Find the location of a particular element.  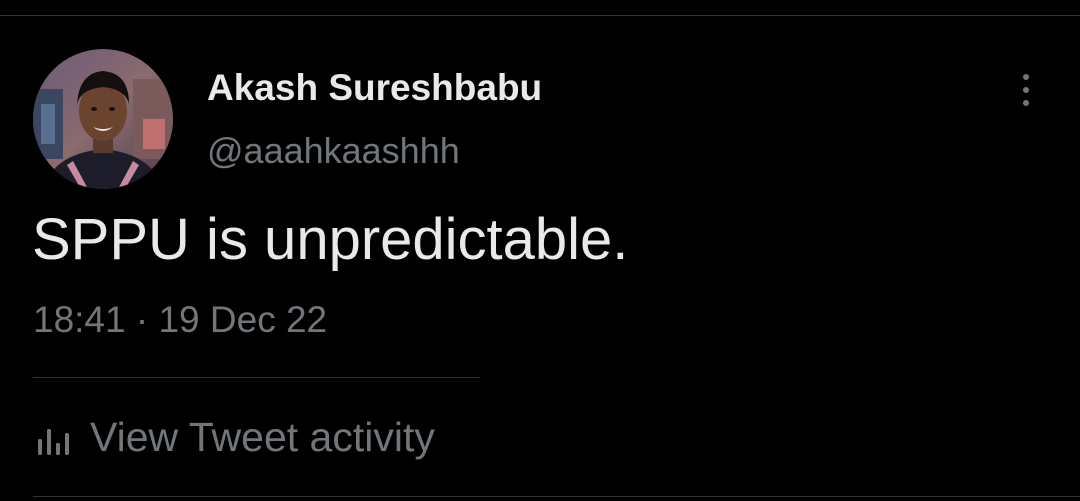

tweet-text: SPPU is unpredictable. is located at coordinates (330, 239).